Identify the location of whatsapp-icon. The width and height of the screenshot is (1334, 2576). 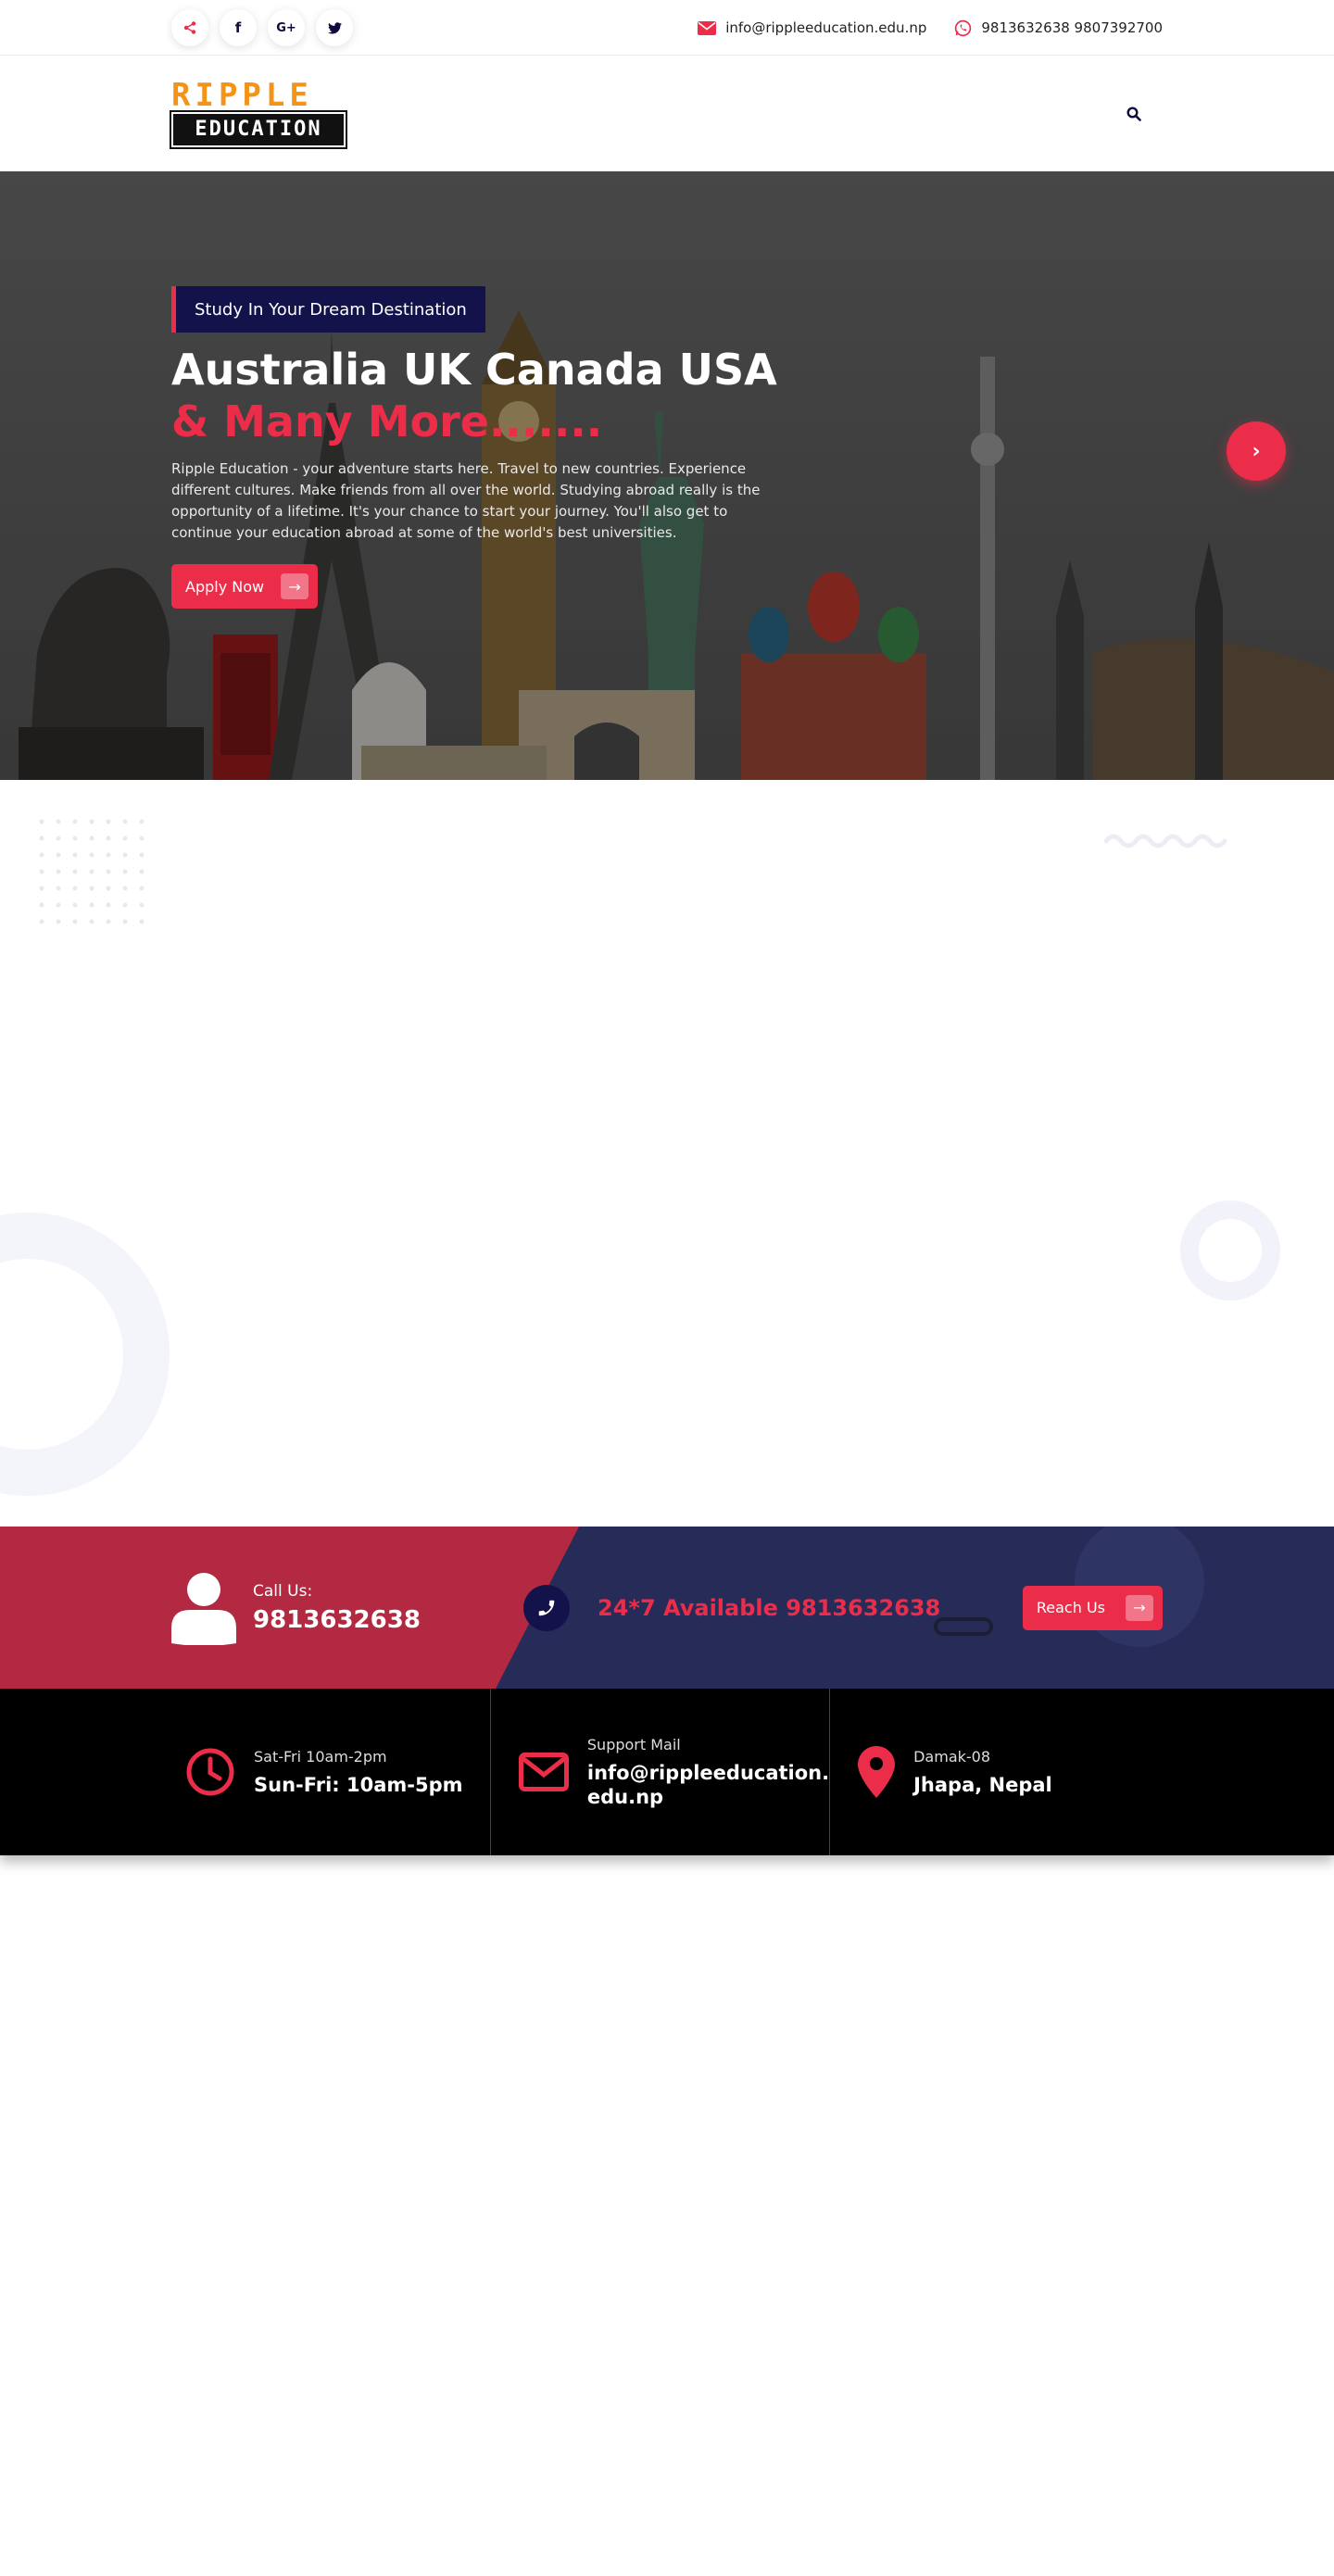
(964, 27).